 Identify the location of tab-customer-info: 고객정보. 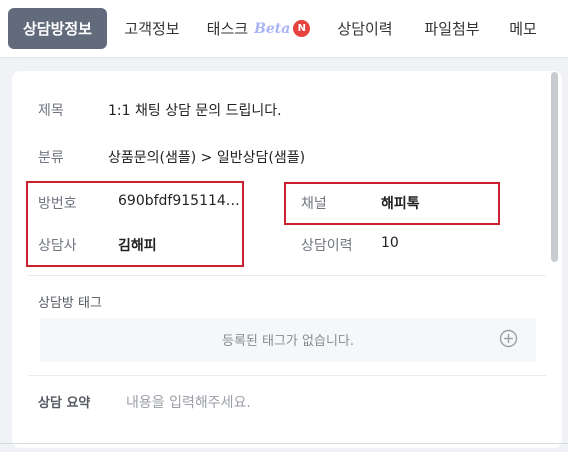
(152, 28).